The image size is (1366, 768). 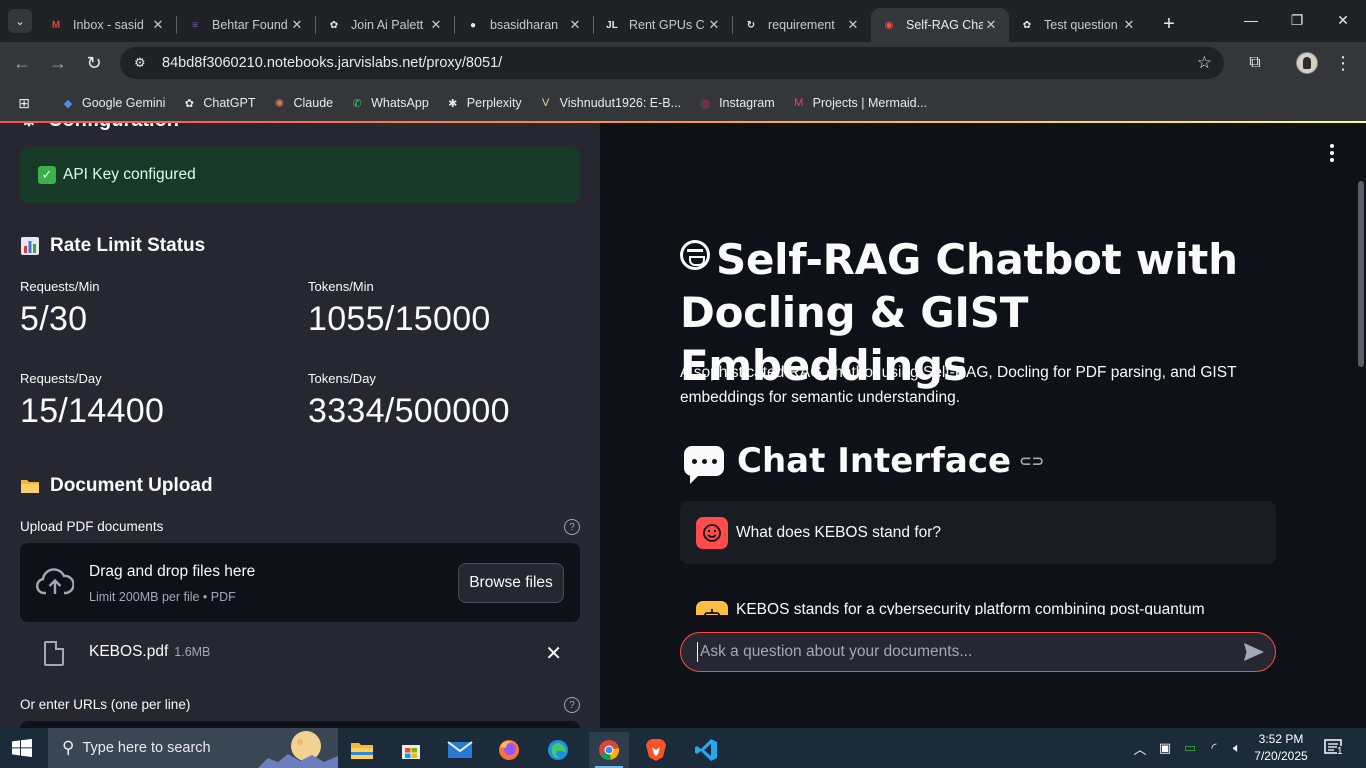 I want to click on vscode-icon, so click(x=706, y=750).